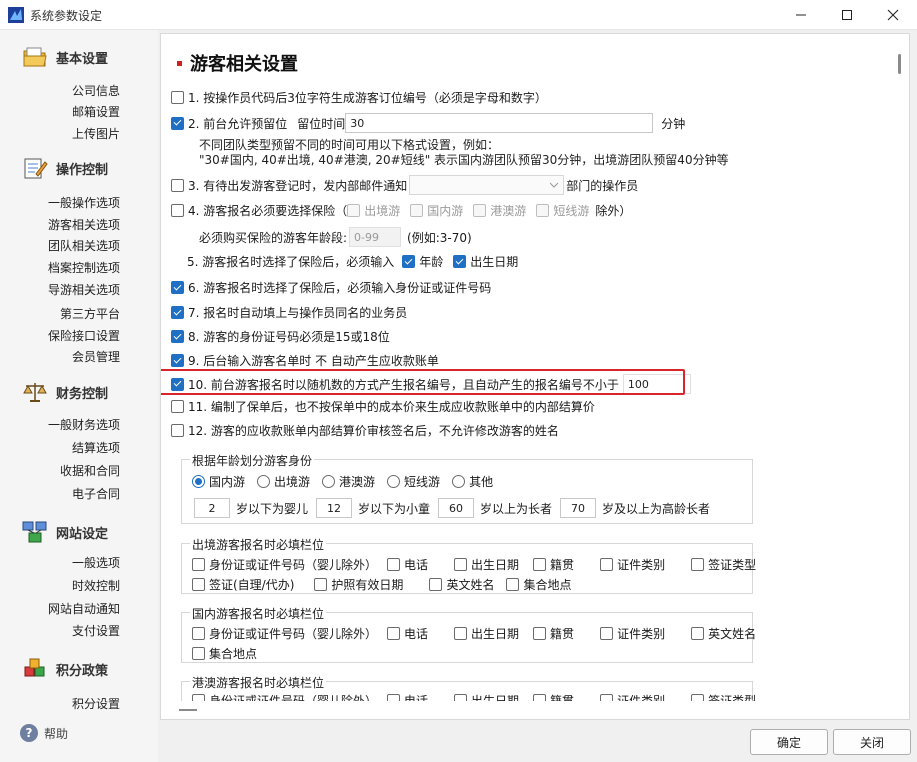 The width and height of the screenshot is (917, 762). I want to click on sidebar-item-member-management: 会员管理, so click(96, 356).